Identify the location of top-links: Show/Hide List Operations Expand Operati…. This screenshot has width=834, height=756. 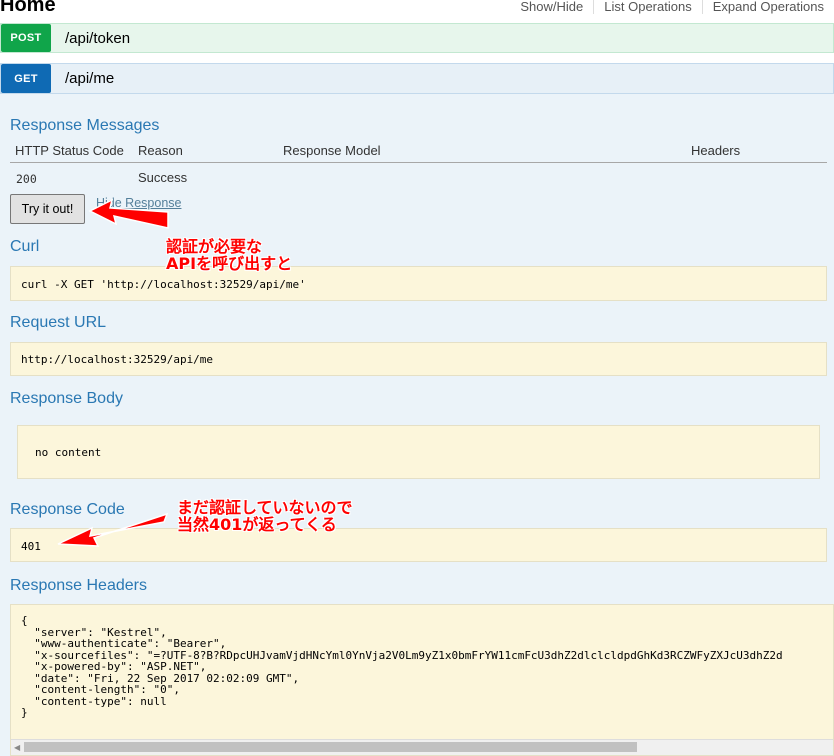
(672, 7).